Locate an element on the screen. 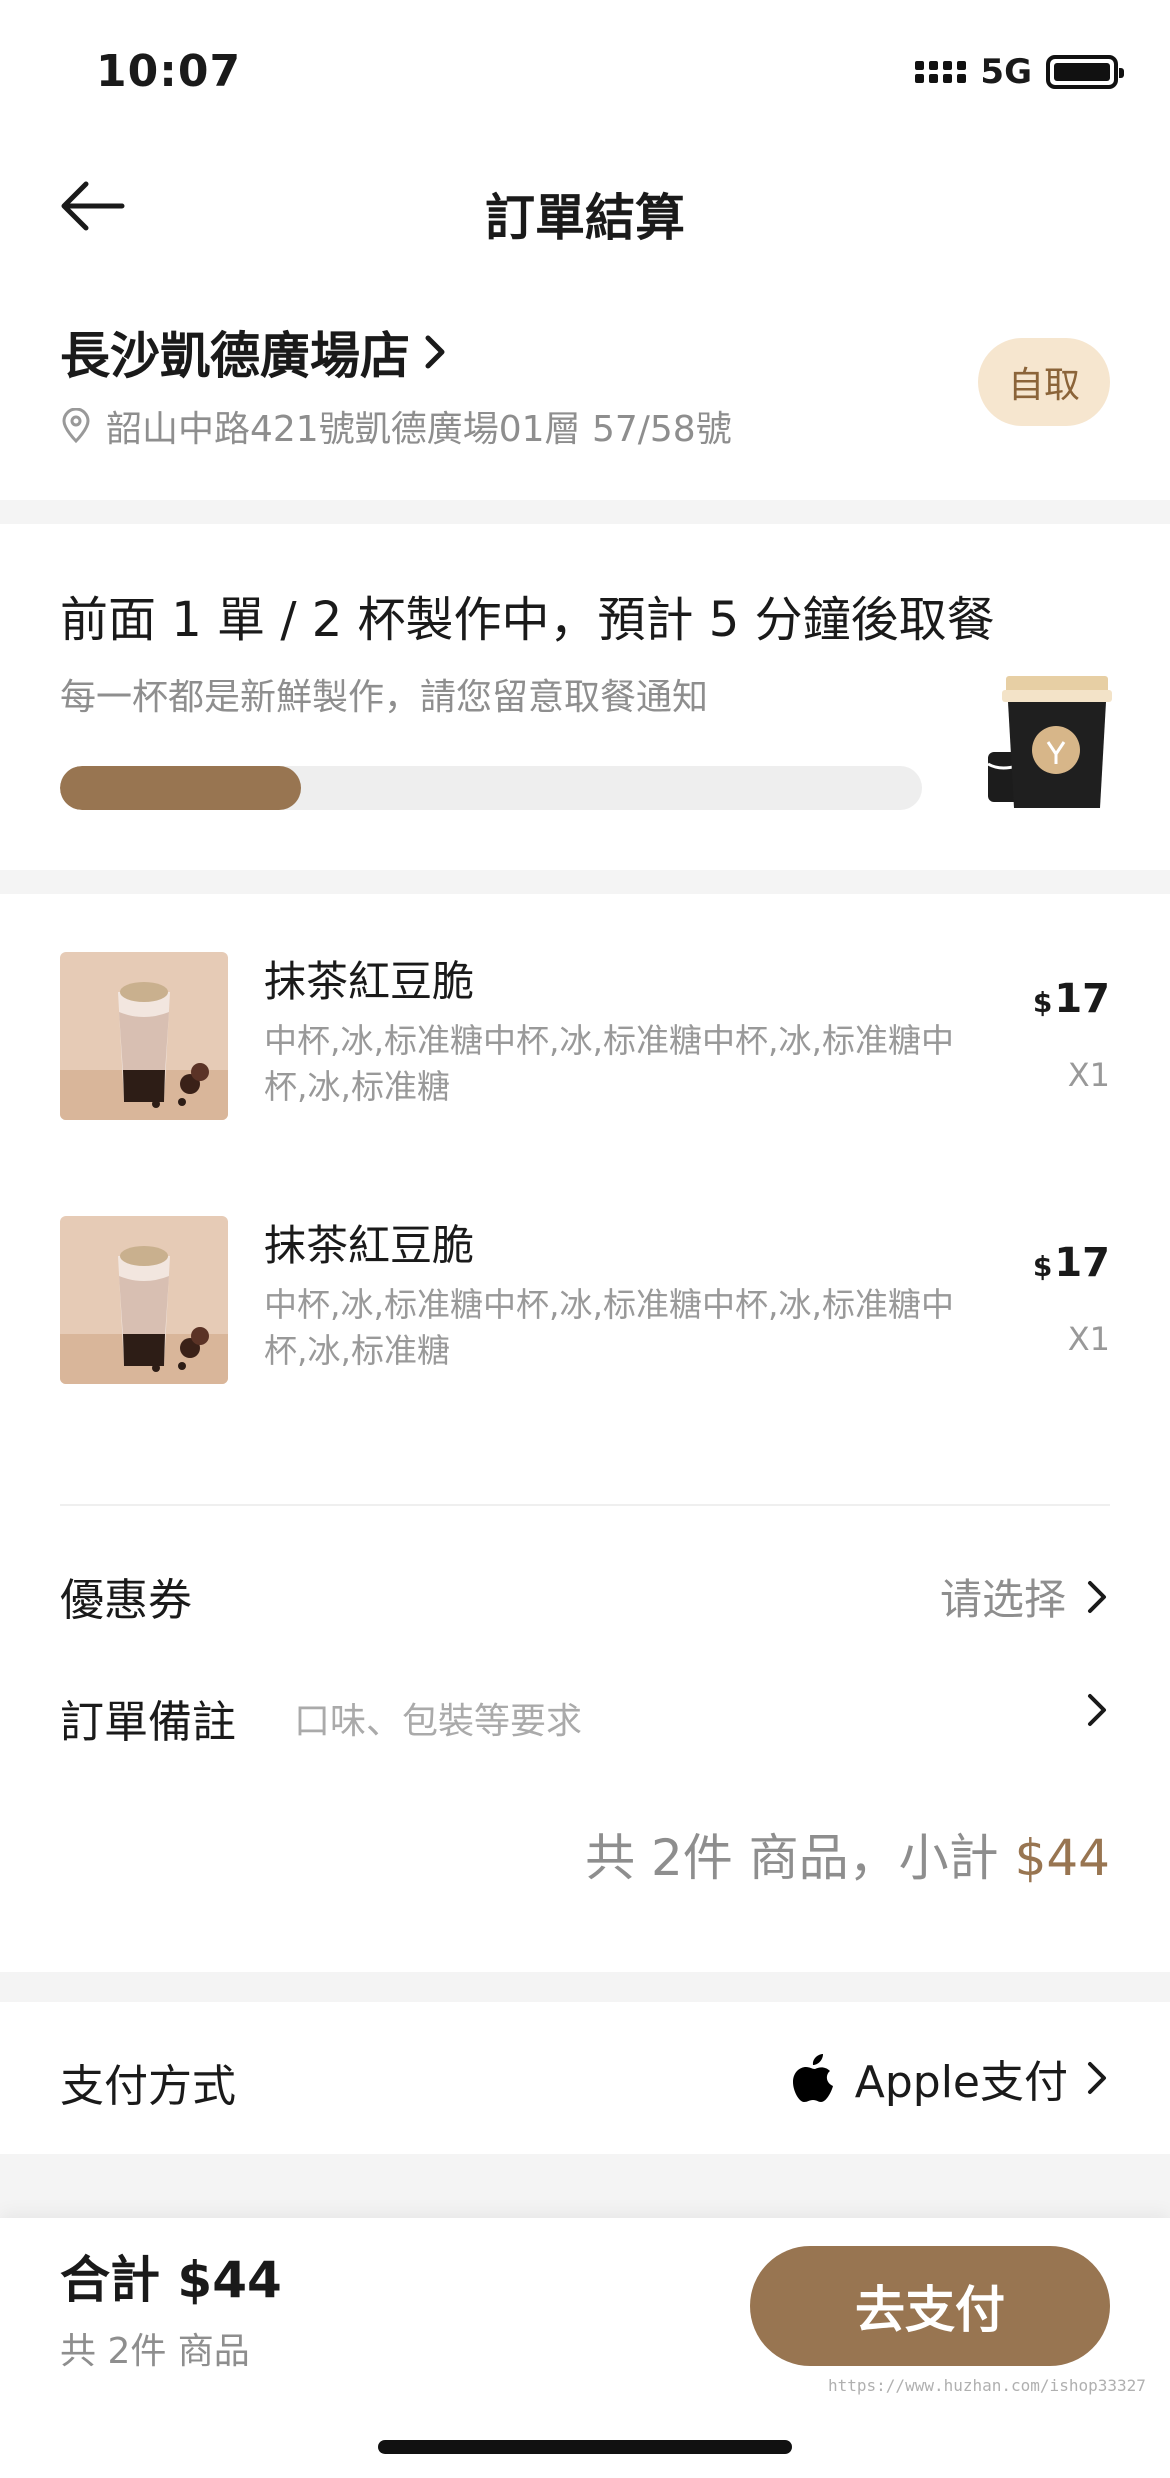  pay-button: 去支付 is located at coordinates (930, 2306).